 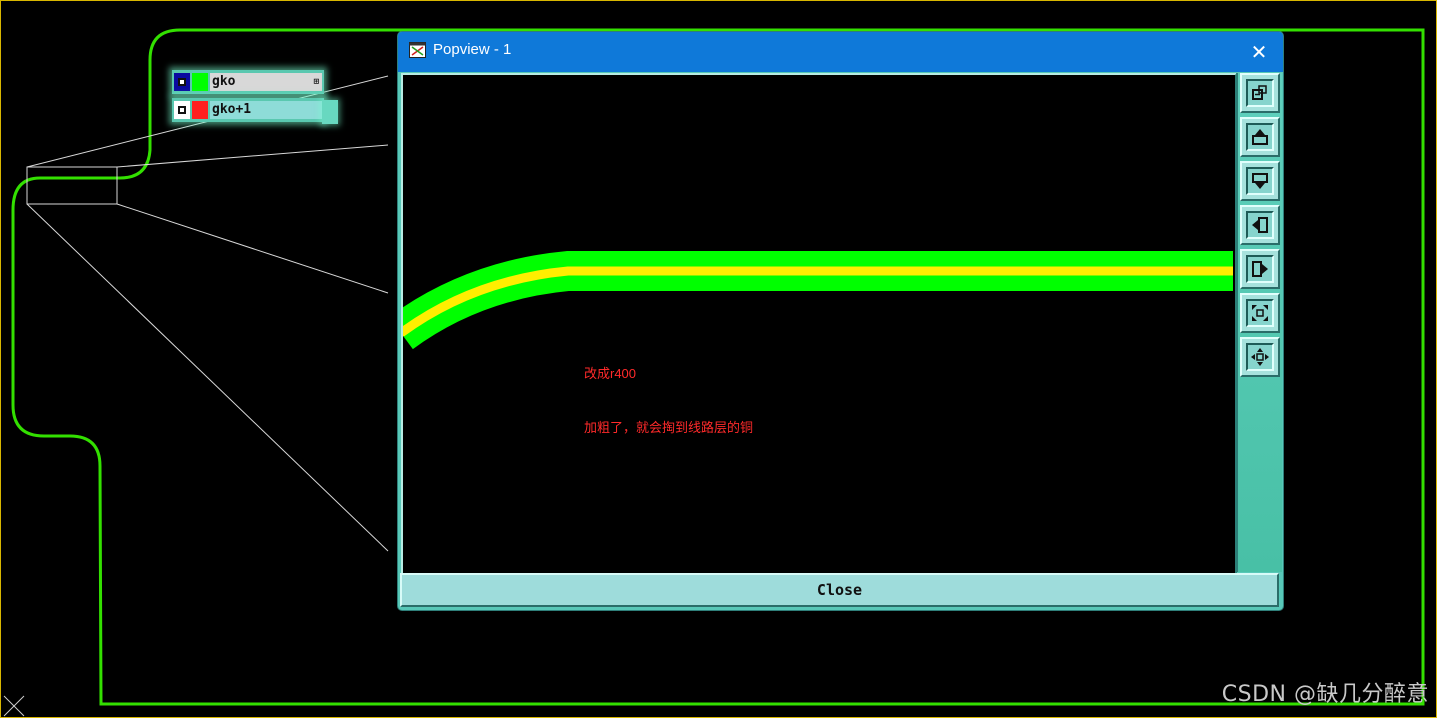 I want to click on zoom-fit-button, so click(x=1260, y=93).